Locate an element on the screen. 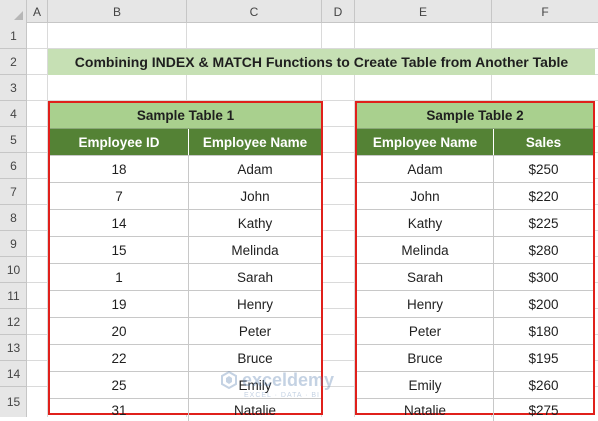 The width and height of the screenshot is (598, 421). table-row: Melinda $280 is located at coordinates (475, 249).